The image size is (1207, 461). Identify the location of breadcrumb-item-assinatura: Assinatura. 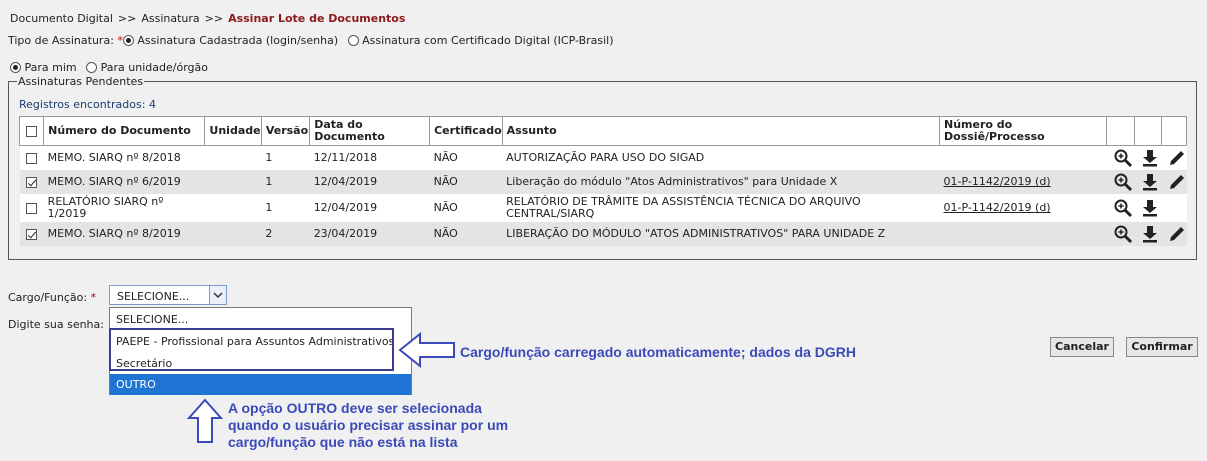
(170, 18).